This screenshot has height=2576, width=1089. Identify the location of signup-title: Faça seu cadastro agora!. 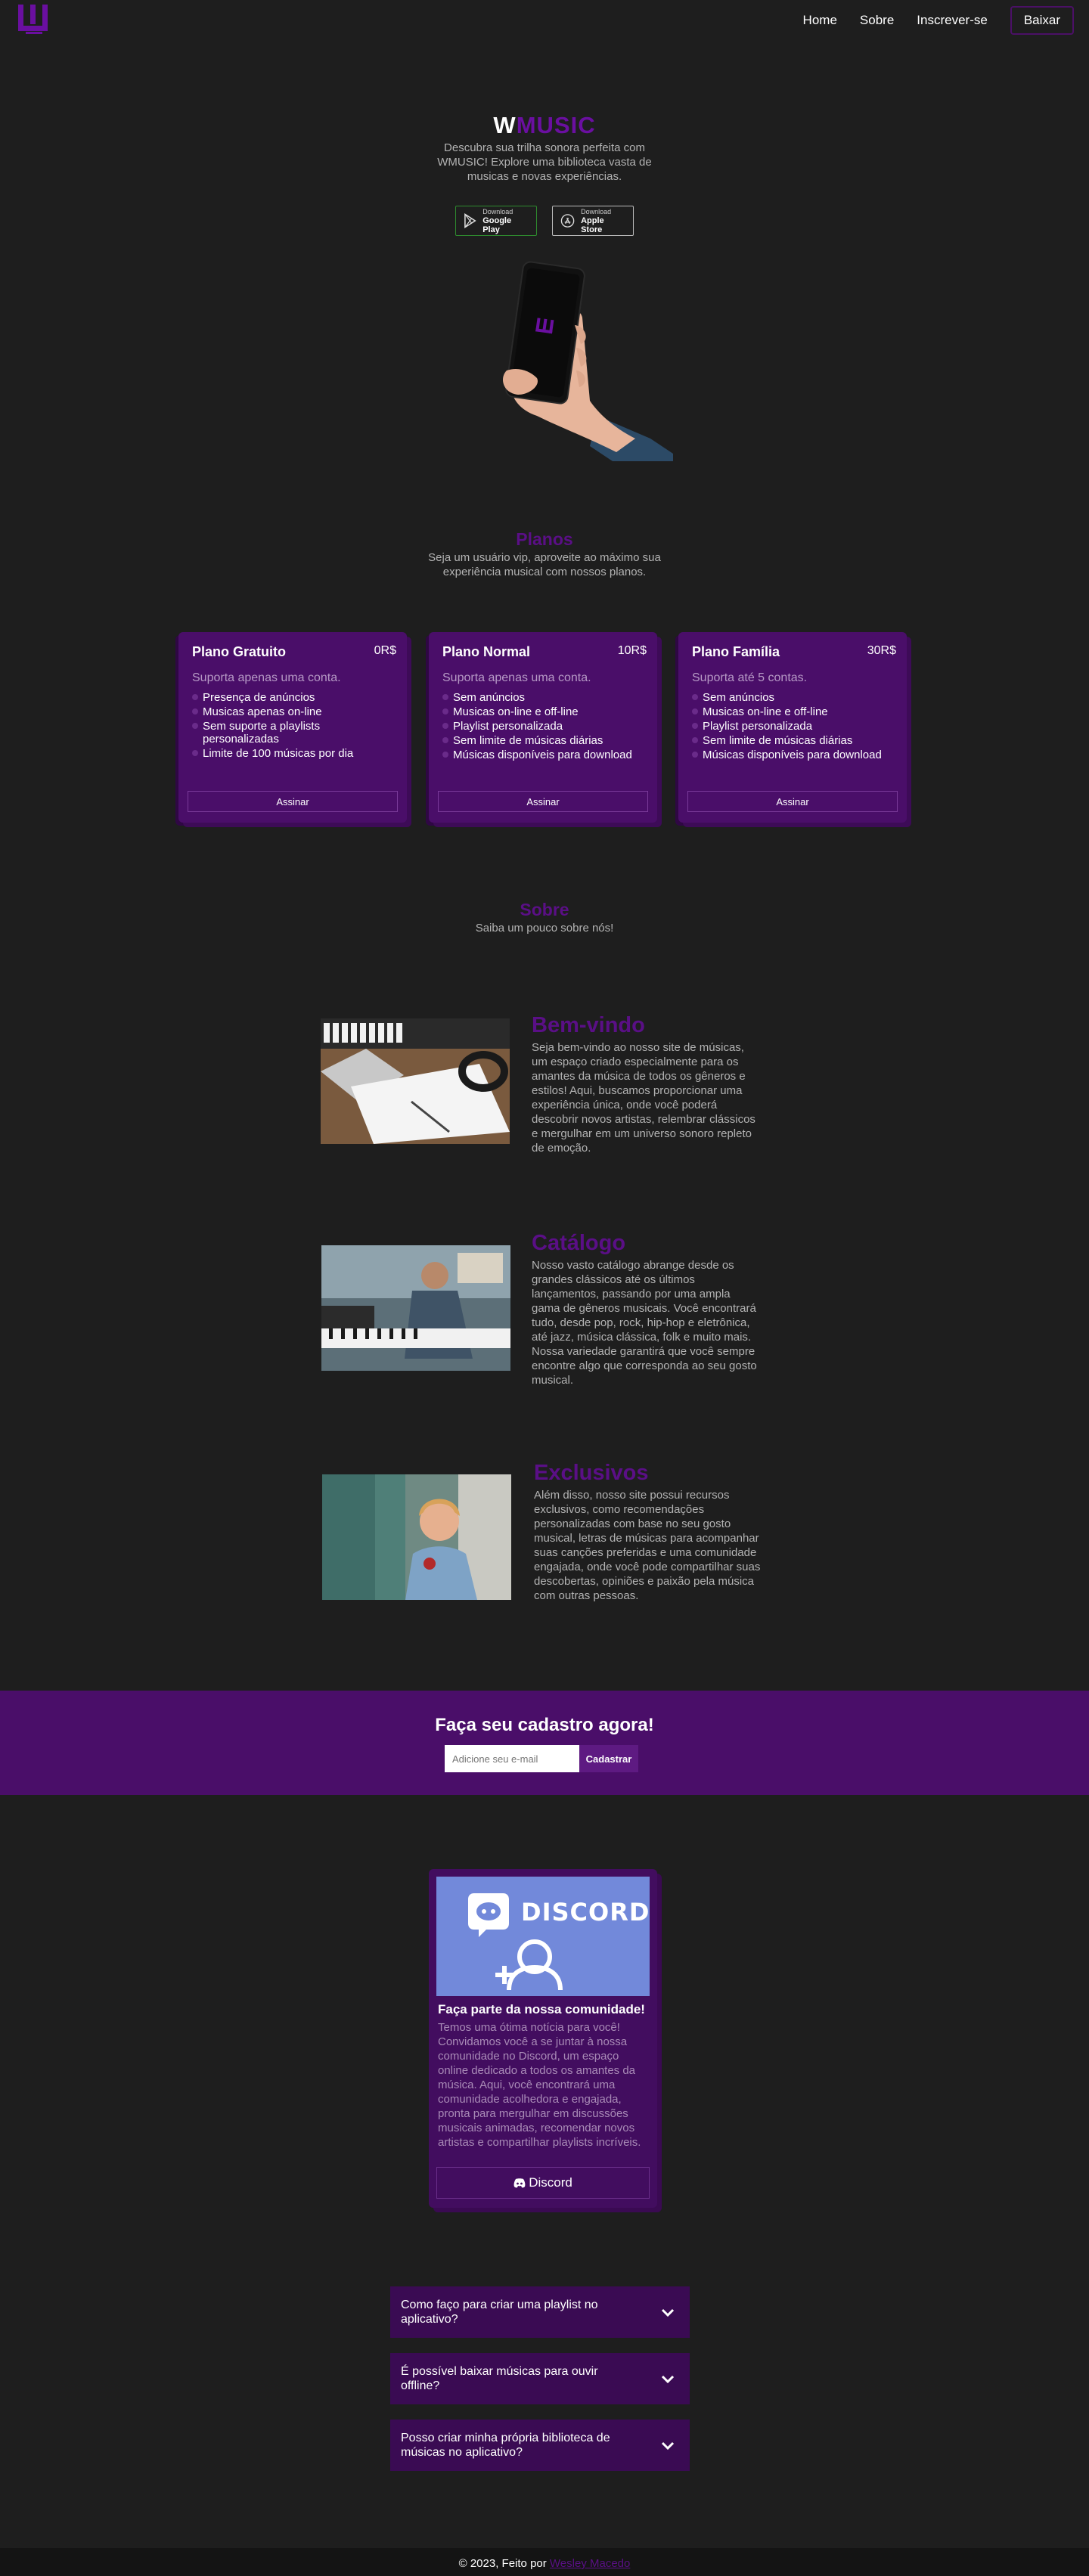
(544, 1725).